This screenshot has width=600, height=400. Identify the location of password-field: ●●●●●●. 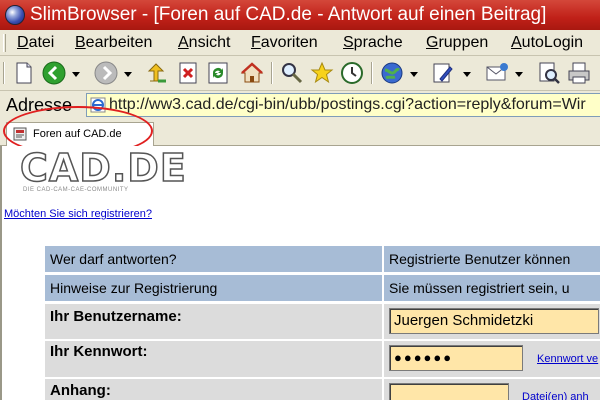
(456, 358).